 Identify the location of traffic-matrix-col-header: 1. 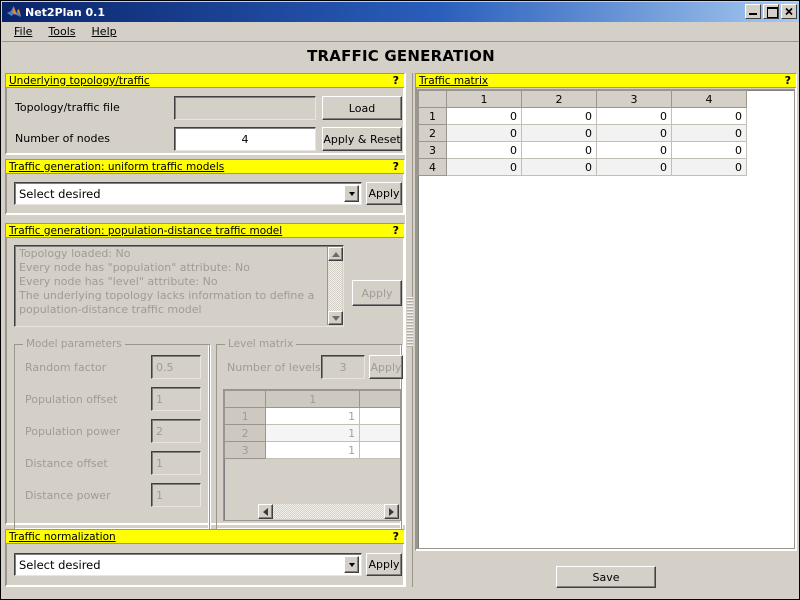
(484, 99).